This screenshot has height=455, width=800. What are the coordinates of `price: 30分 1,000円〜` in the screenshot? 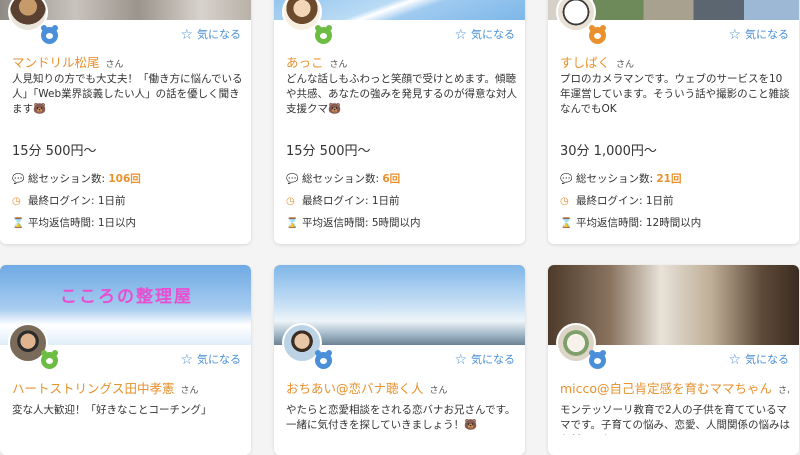 It's located at (608, 151).